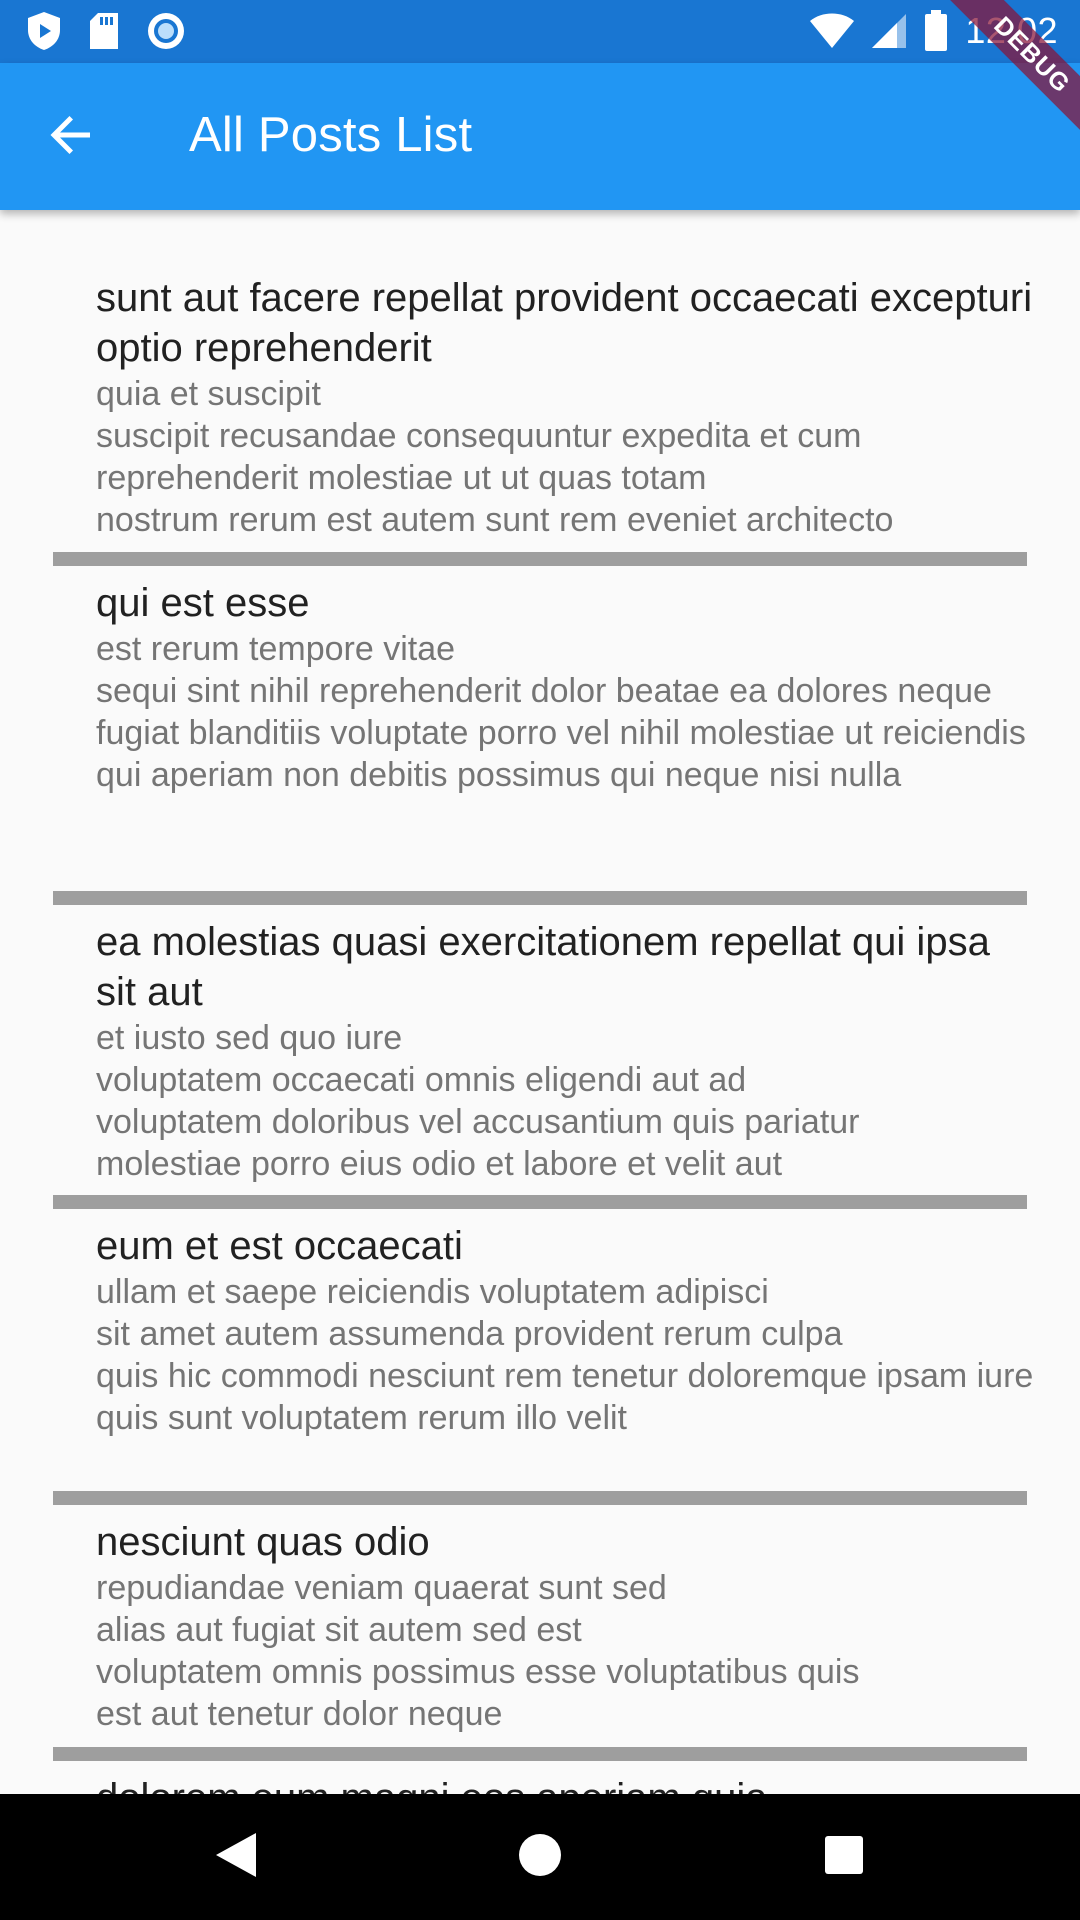 This screenshot has width=1080, height=1920. Describe the element at coordinates (44, 31) in the screenshot. I see `shield-play-icon` at that location.